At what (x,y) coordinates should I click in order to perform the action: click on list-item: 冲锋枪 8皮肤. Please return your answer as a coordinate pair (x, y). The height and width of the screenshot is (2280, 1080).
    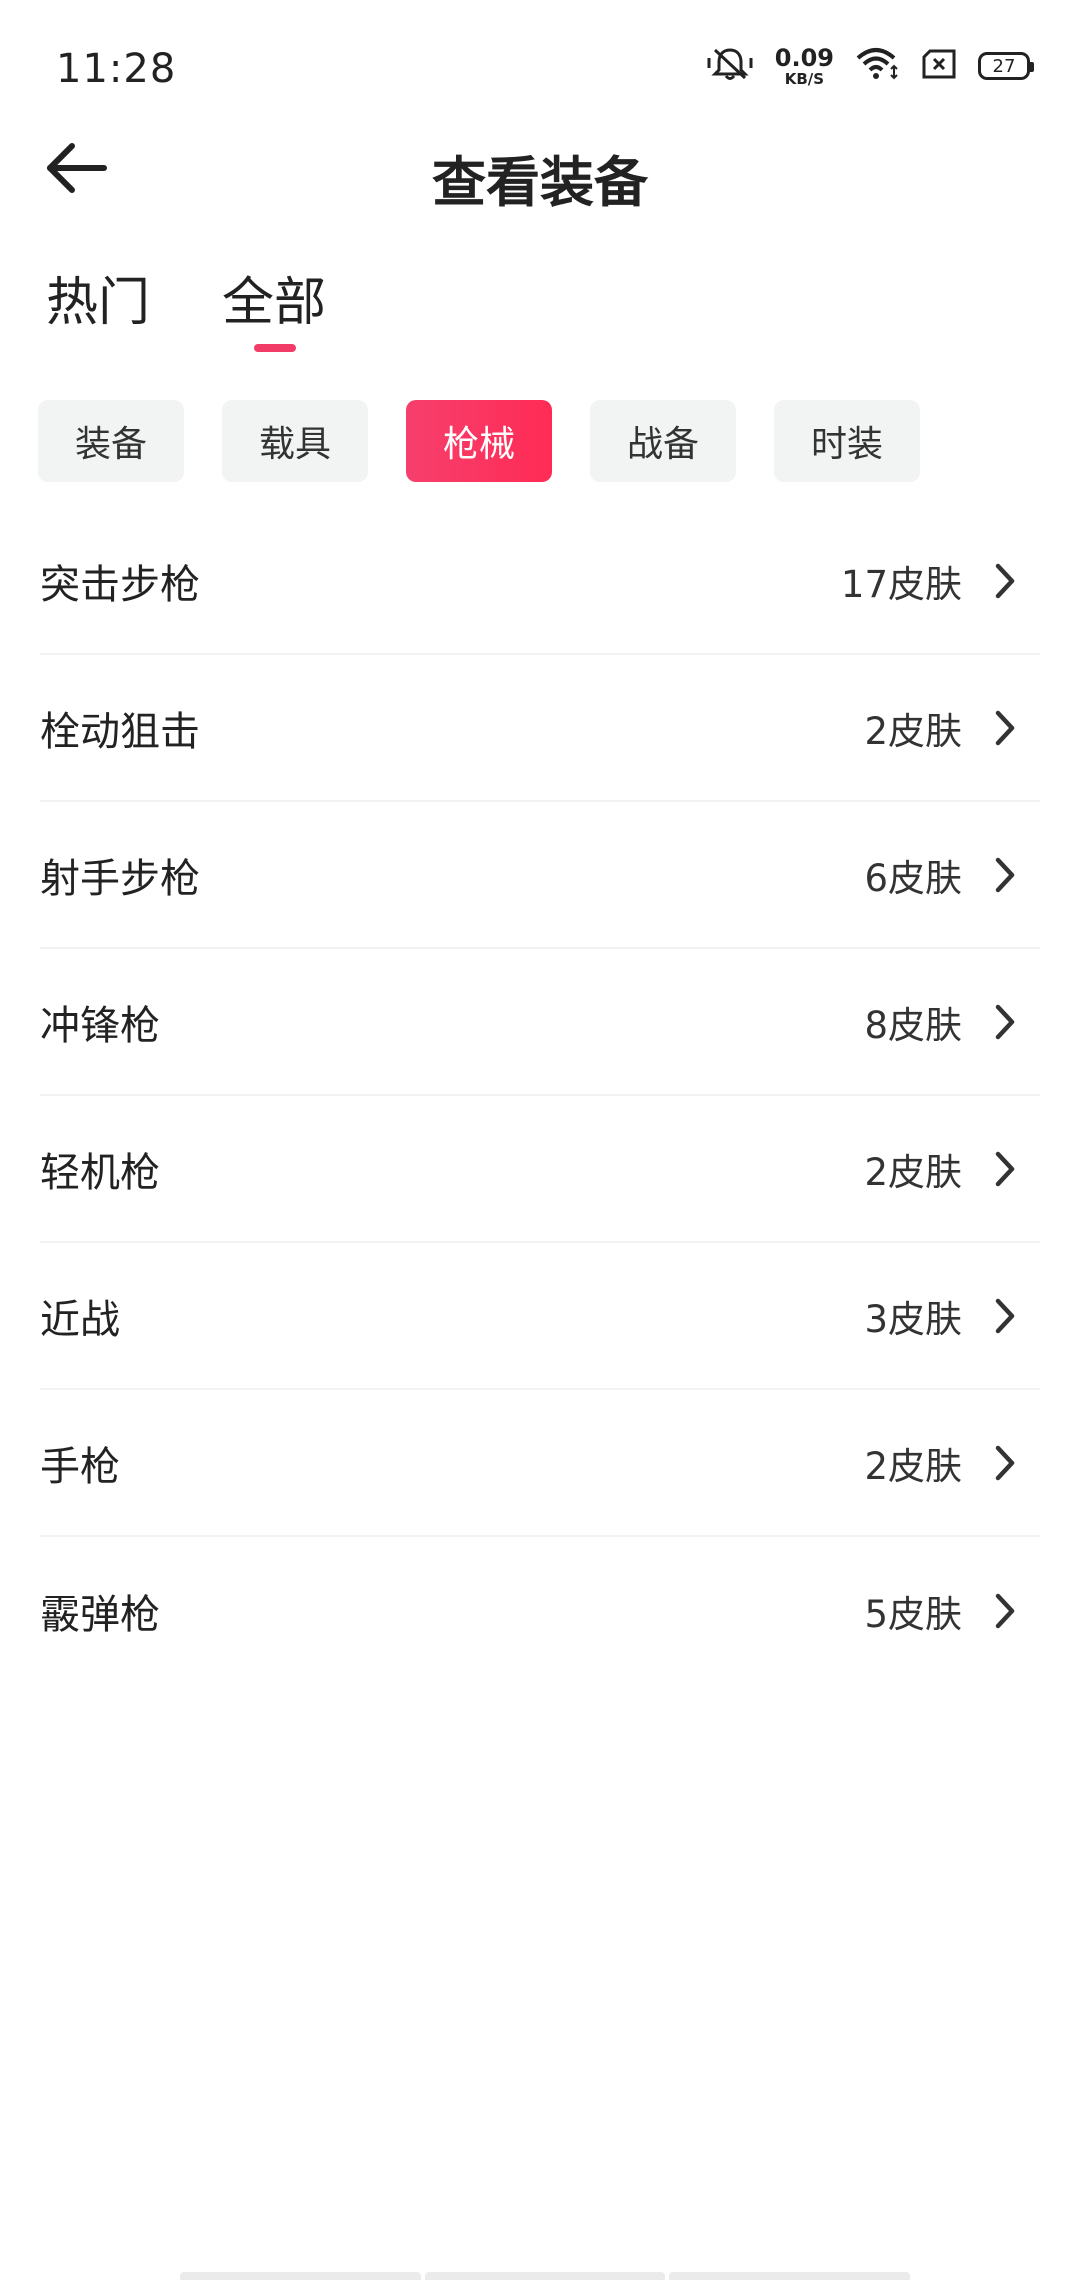
    Looking at the image, I should click on (540, 1022).